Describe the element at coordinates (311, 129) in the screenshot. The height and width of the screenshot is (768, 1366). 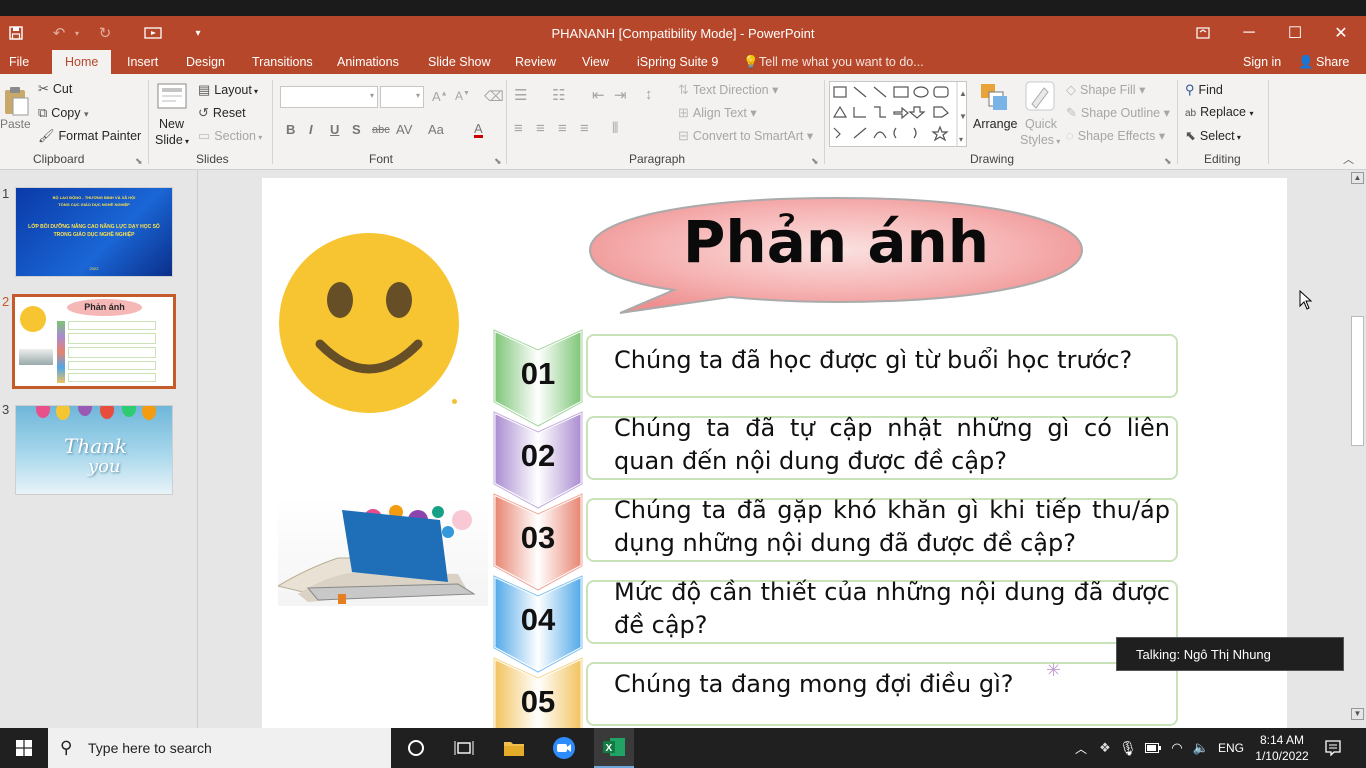
I see `italic-button: I` at that location.